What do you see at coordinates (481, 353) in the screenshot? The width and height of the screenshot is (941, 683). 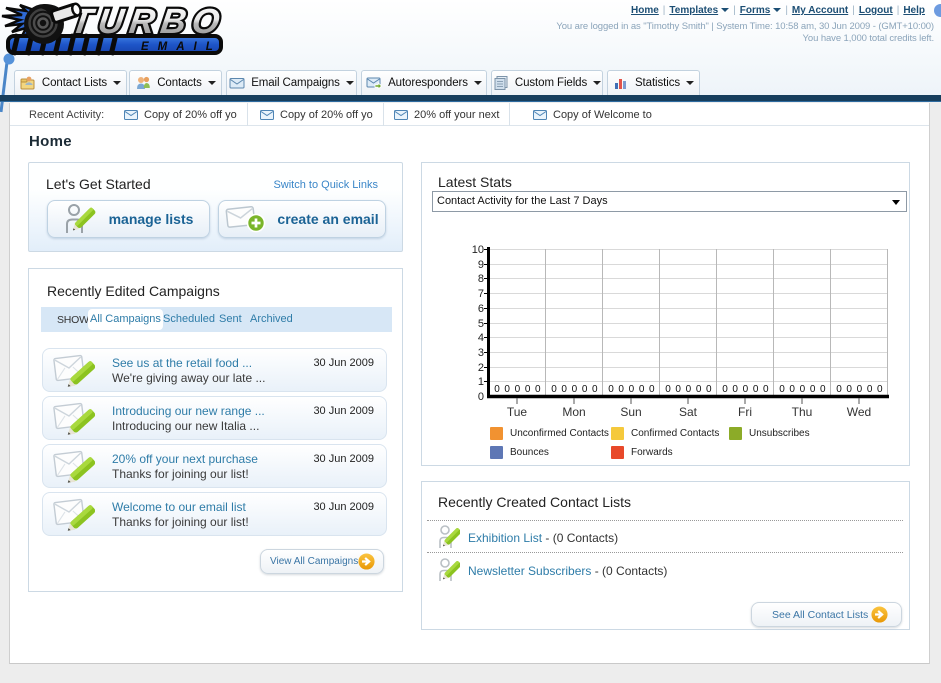 I see `svg-text: 3` at bounding box center [481, 353].